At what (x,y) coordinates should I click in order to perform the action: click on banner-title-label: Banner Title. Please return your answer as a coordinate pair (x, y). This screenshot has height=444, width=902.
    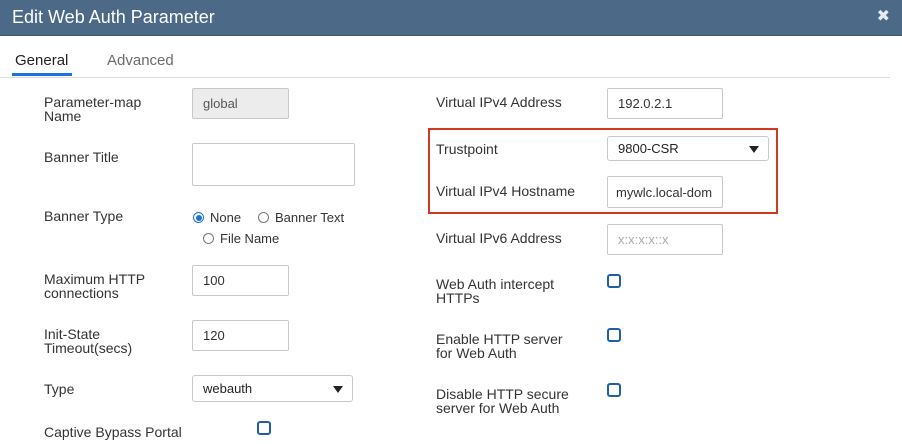
    Looking at the image, I should click on (81, 157).